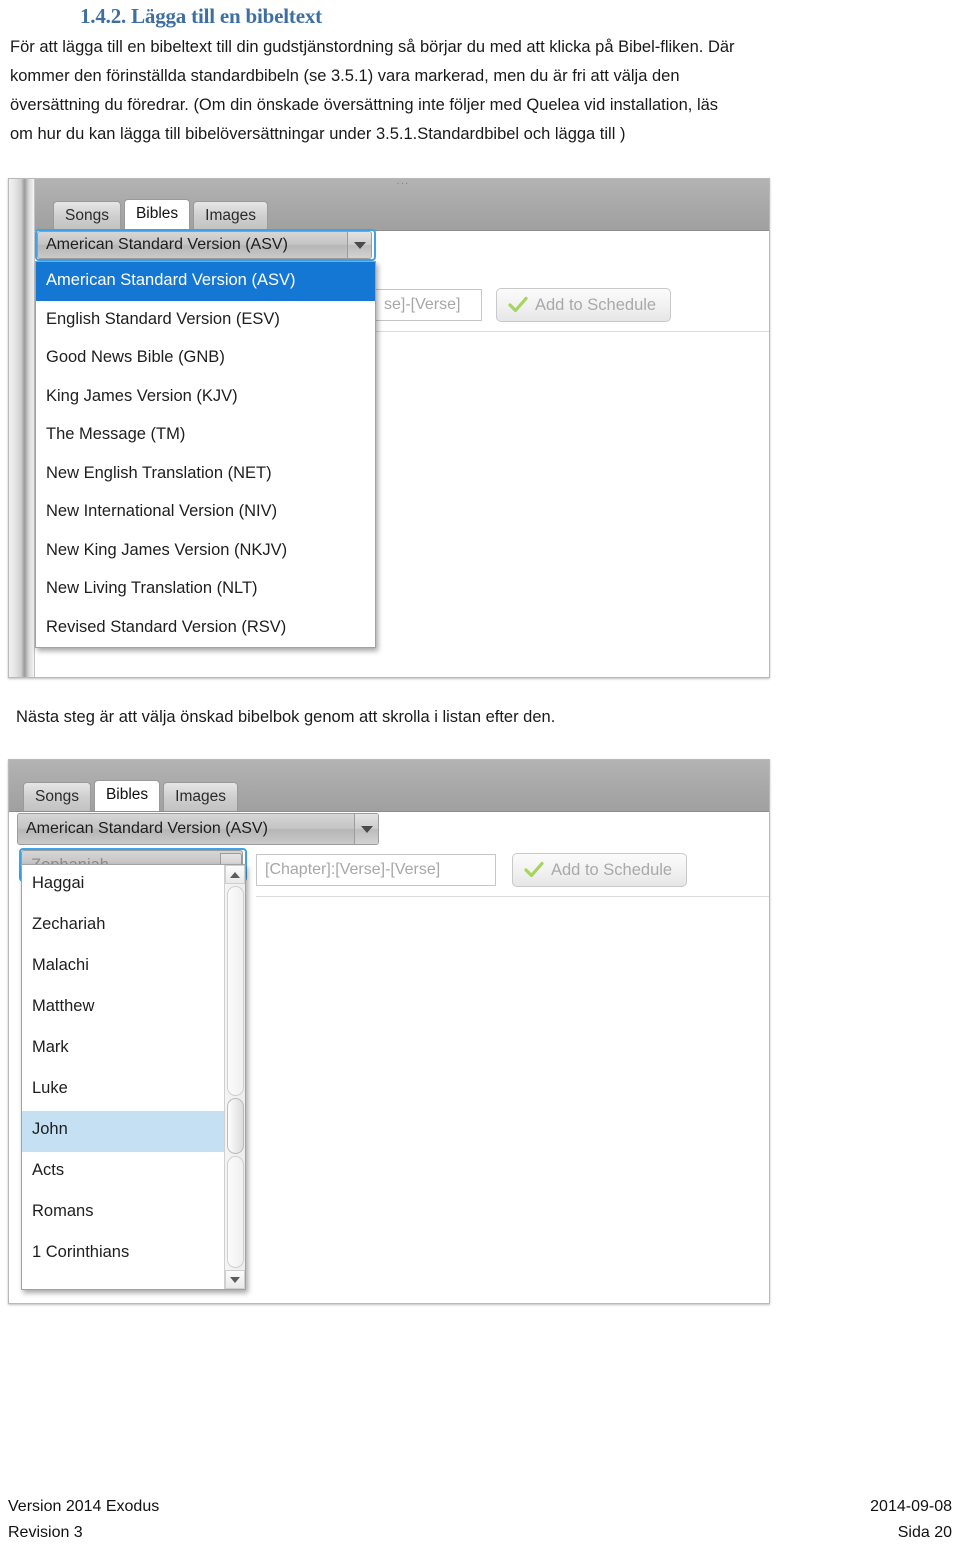 Image resolution: width=960 pixels, height=1554 pixels. I want to click on toolbar-strip: ··· Songs Bibles Images, so click(402, 204).